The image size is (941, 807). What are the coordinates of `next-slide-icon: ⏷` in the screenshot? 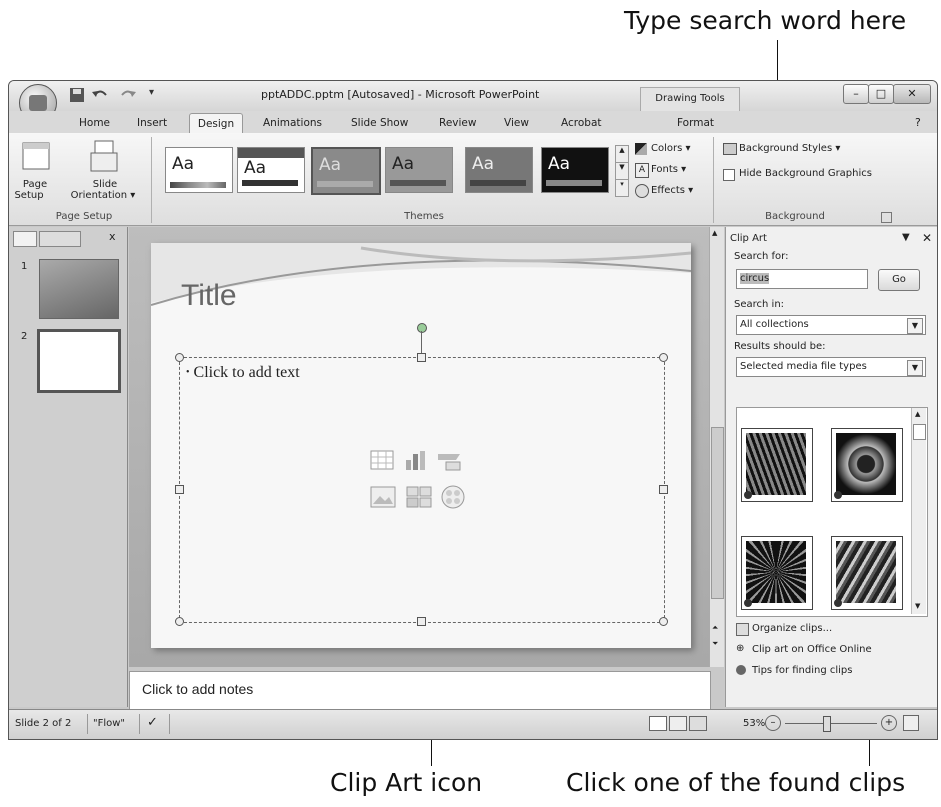 It's located at (715, 644).